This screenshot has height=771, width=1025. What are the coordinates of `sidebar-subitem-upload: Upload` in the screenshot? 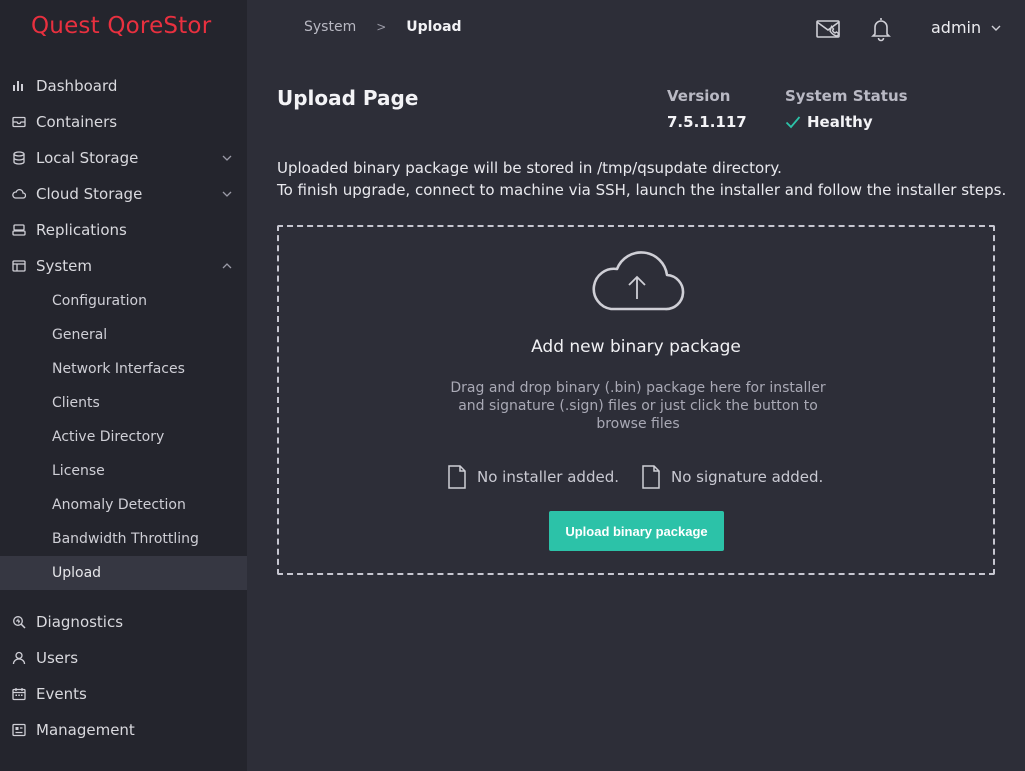 It's located at (123, 573).